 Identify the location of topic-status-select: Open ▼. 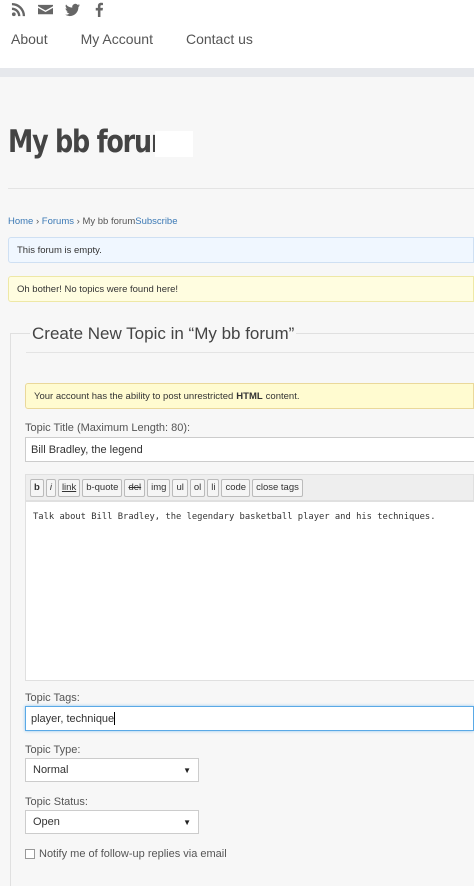
(112, 822).